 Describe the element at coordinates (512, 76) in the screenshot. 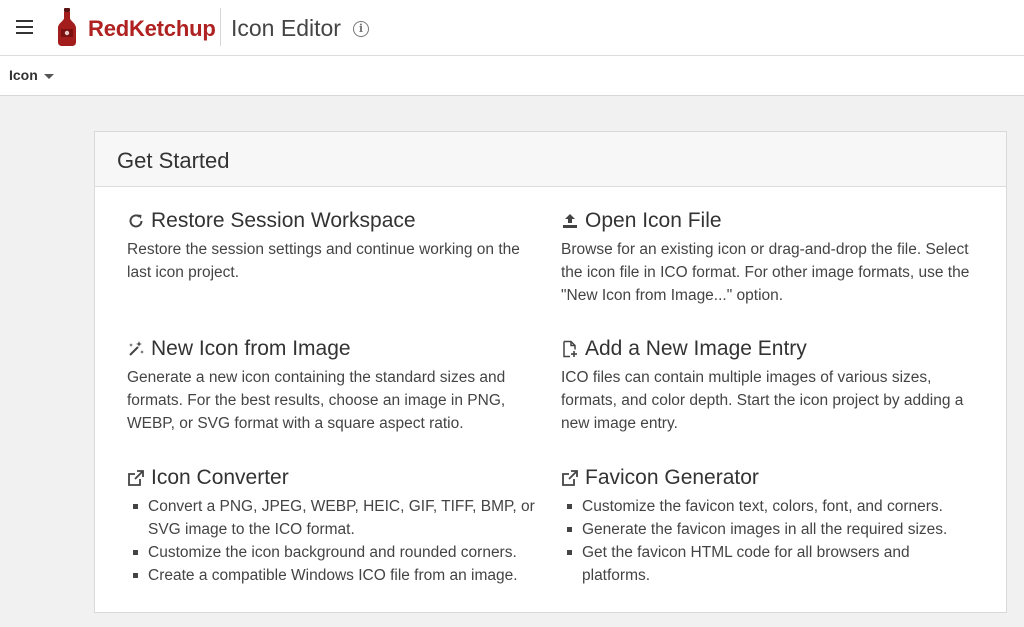

I see `menu-bar: Icon` at that location.